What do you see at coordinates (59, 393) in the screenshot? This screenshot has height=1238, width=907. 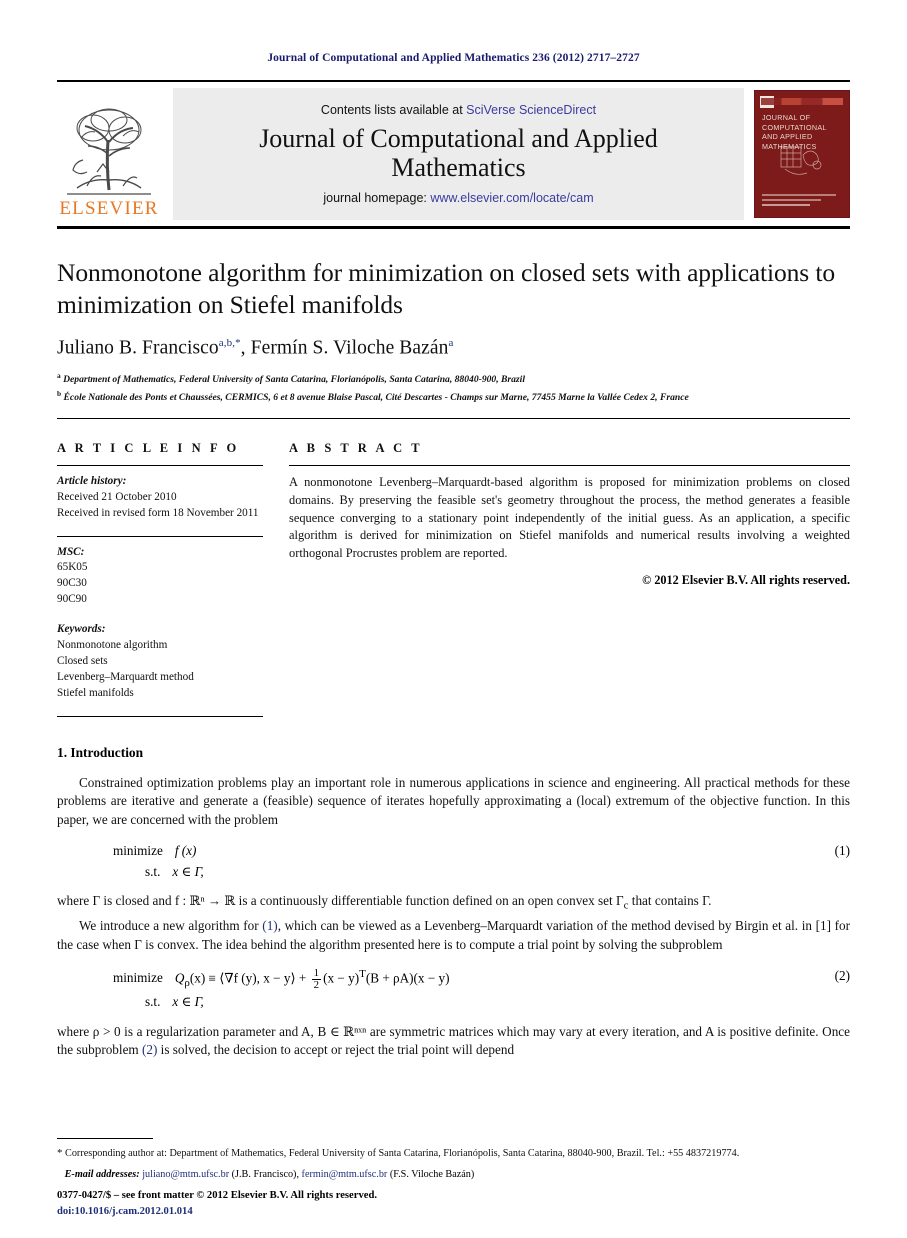 I see `affiliation-mark: b` at bounding box center [59, 393].